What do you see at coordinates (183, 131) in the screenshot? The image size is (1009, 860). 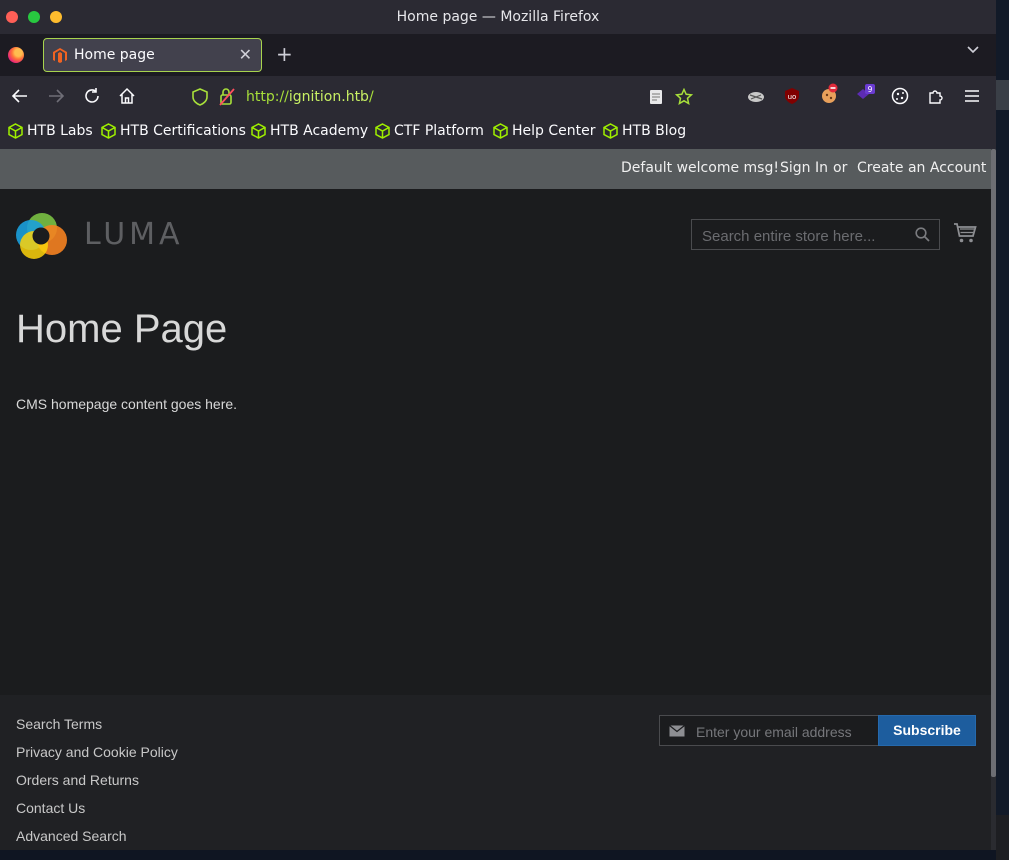 I see `bookmark-label: HTB Certifications` at bounding box center [183, 131].